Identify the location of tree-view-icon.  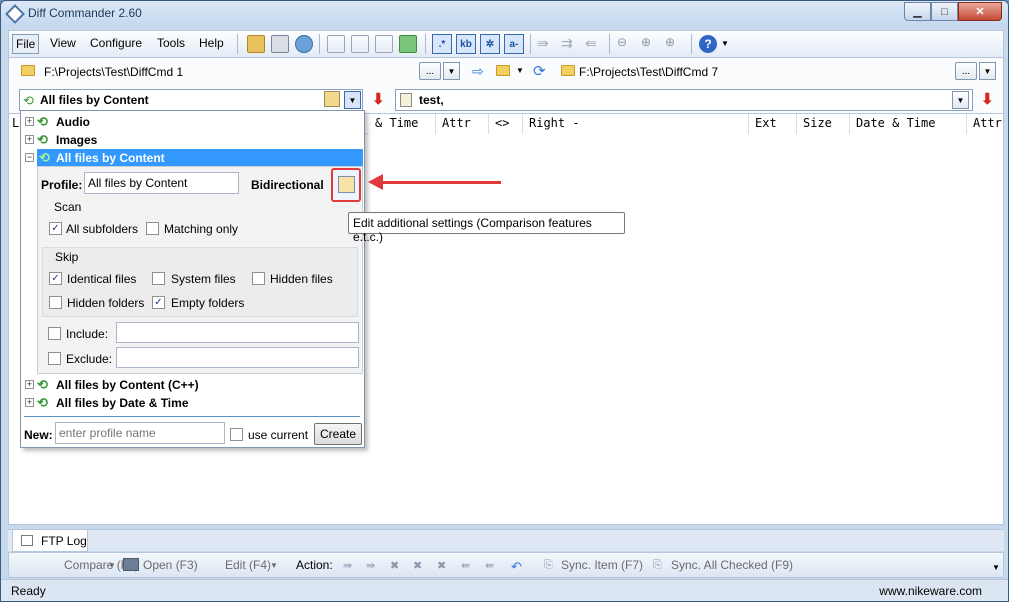
(360, 44).